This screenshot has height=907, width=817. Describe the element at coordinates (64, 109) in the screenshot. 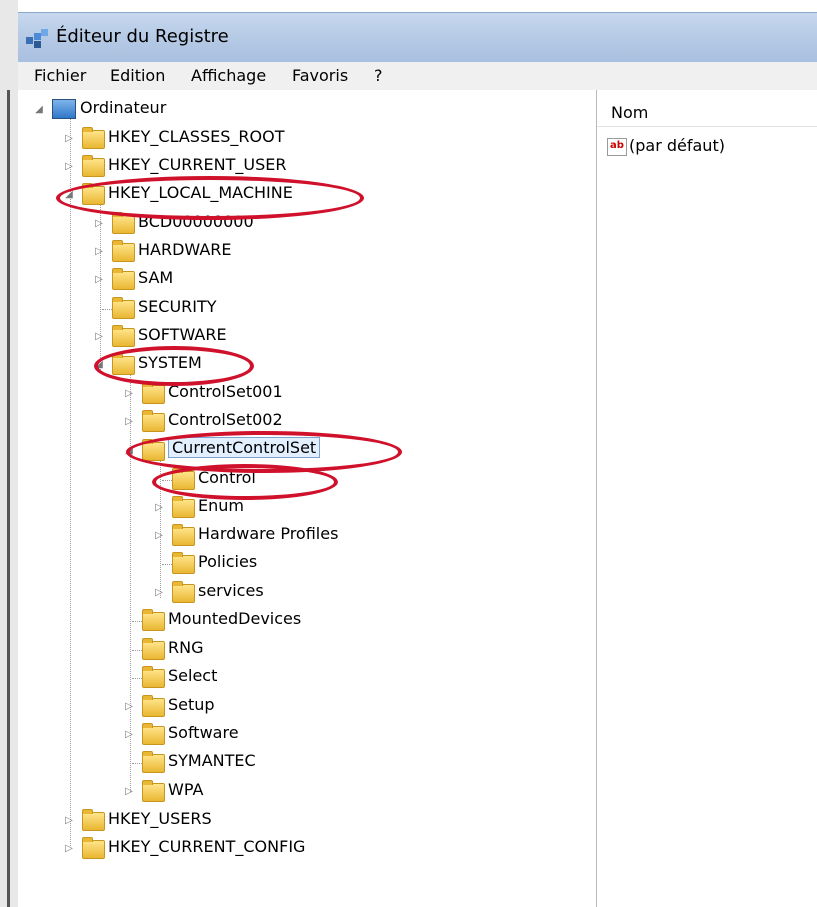

I see `computer-icon` at that location.